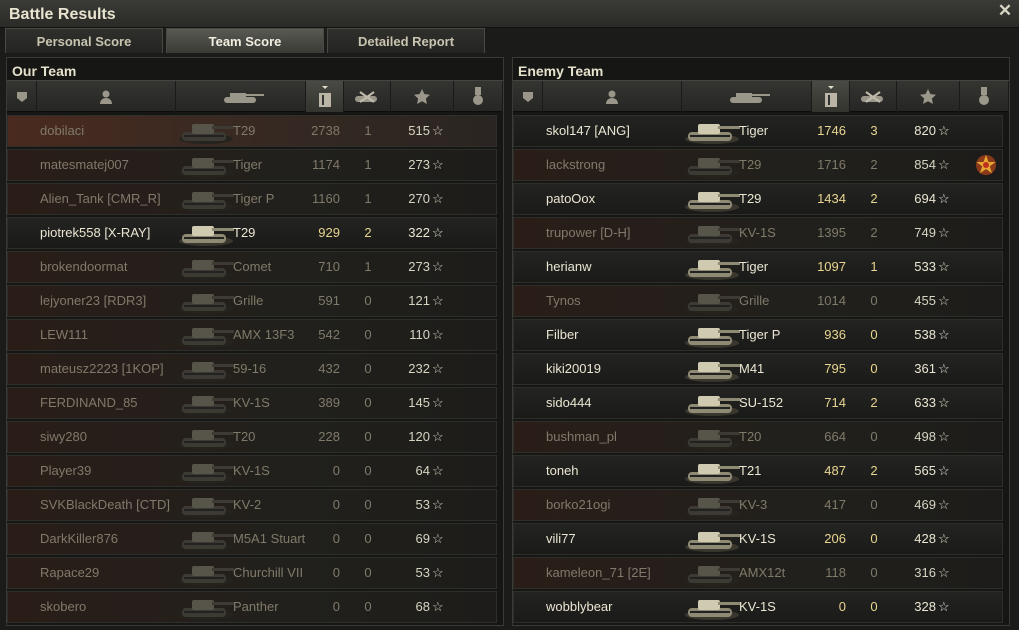 This screenshot has width=1019, height=630. What do you see at coordinates (758, 267) in the screenshot?
I see `player-row: herianw Tiger 1097 1 533 ☆` at bounding box center [758, 267].